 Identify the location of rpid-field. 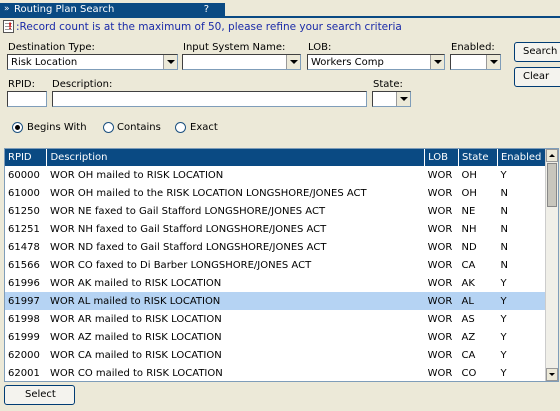
(27, 99).